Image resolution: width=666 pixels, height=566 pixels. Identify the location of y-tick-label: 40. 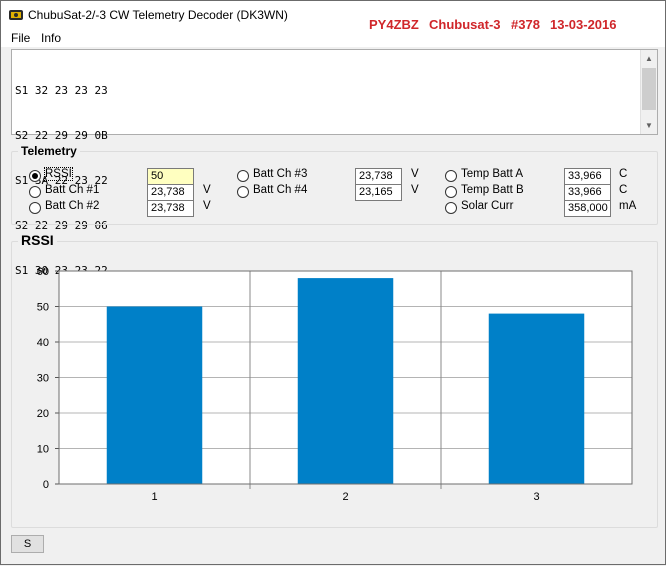
(43, 343).